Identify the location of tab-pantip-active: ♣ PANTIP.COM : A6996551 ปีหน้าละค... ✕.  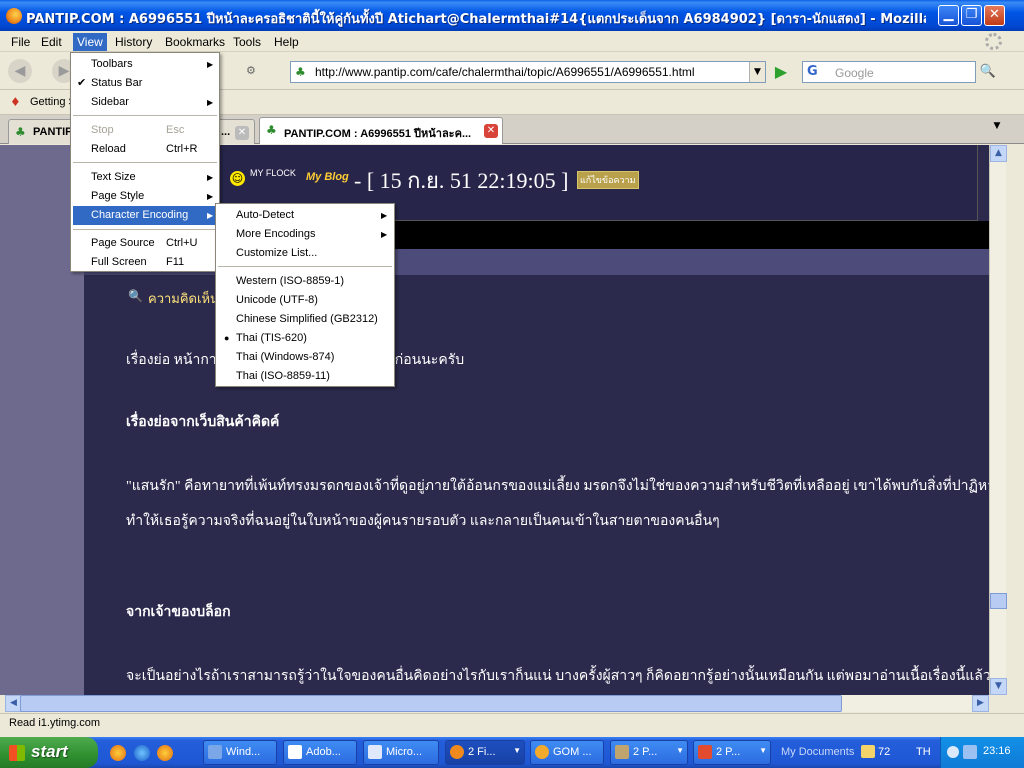
(381, 130).